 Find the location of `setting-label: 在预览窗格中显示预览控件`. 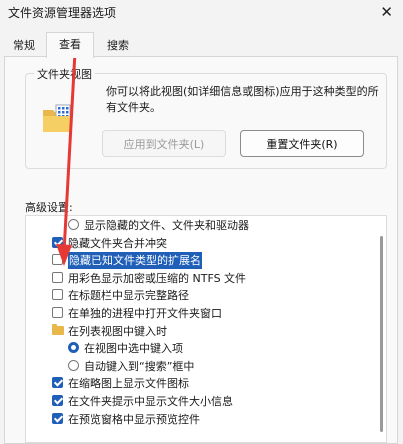

setting-label: 在预览窗格中显示预览控件 is located at coordinates (134, 419).